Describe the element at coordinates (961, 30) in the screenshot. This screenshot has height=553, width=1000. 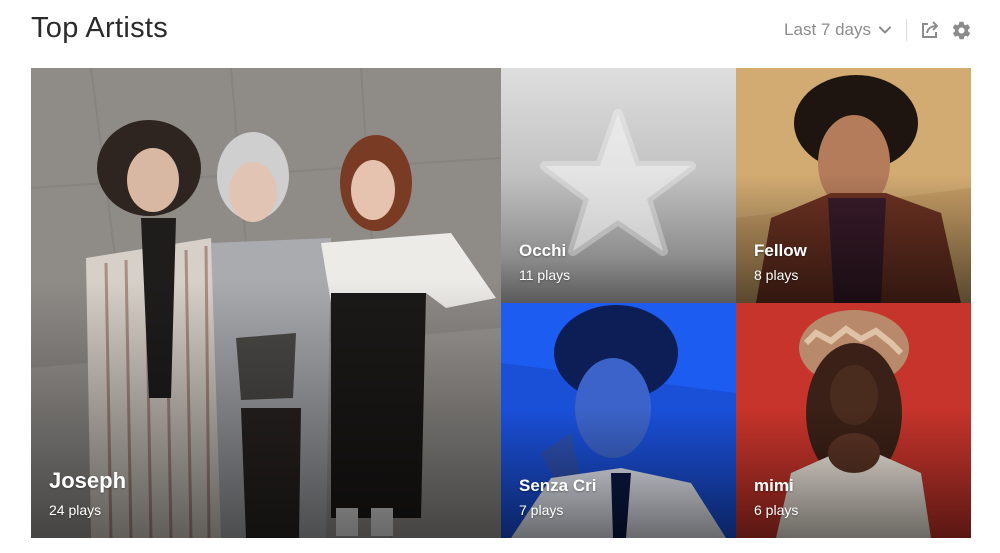
I see `gear-icon` at that location.